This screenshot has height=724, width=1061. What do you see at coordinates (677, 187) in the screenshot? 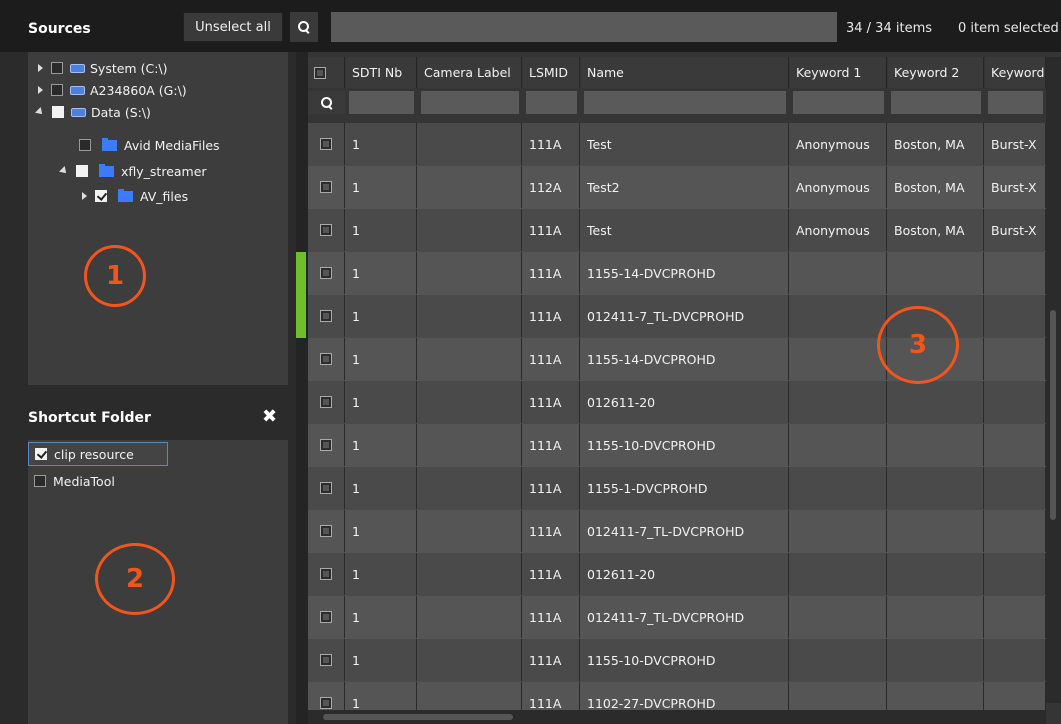
I see `table-row: 1 112A Test2 Anonymous Boston, MA Burst-X` at bounding box center [677, 187].